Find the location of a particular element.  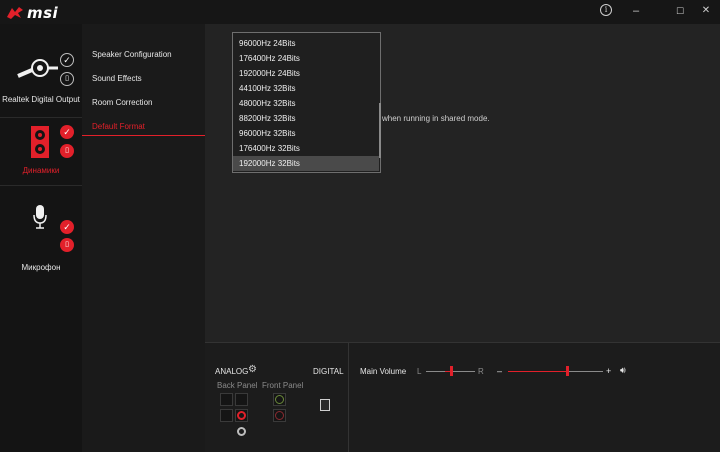

back-panel-jack-speakers is located at coordinates (241, 415).